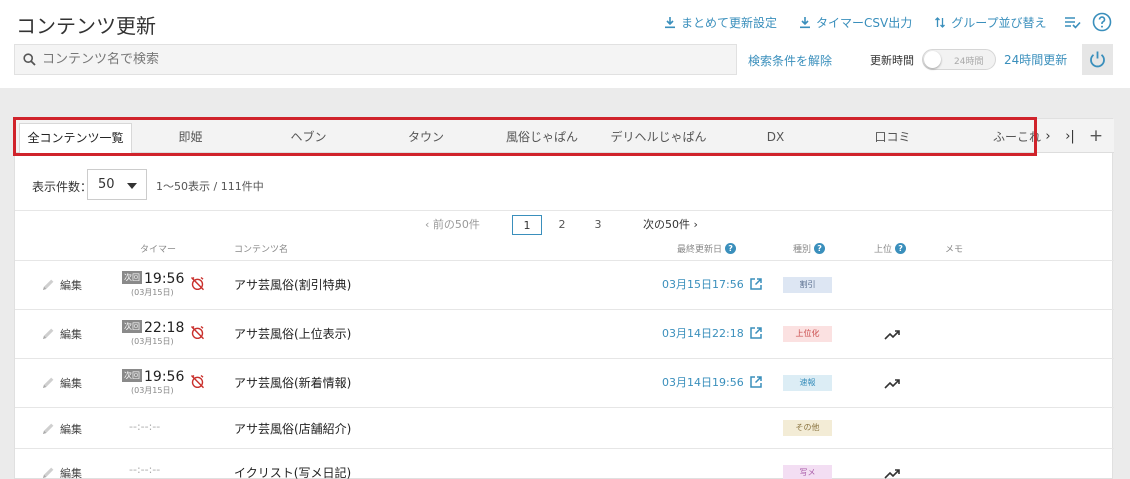 This screenshot has height=479, width=1130. What do you see at coordinates (1048, 136) in the screenshot?
I see `tab-next-button: ›` at bounding box center [1048, 136].